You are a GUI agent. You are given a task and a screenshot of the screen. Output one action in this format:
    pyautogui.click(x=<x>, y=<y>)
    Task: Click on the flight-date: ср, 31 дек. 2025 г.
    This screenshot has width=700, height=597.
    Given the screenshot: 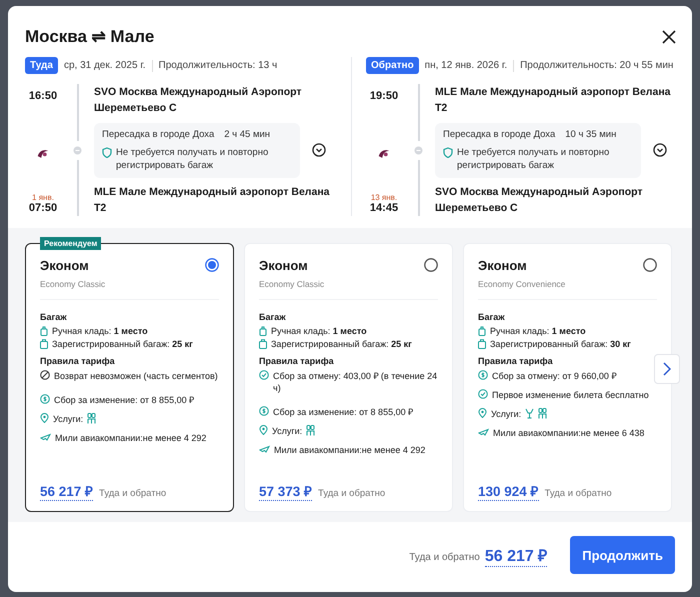 What is the action you would take?
    pyautogui.click(x=105, y=65)
    